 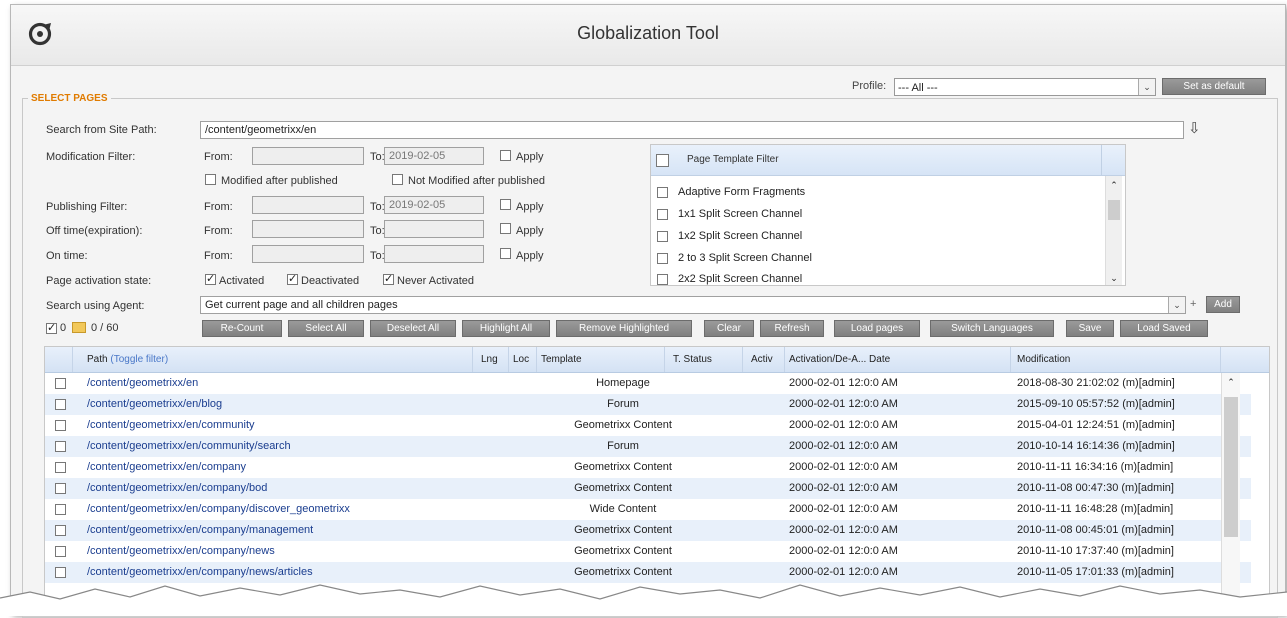 I want to click on activ-column-header: Activ, so click(x=764, y=359).